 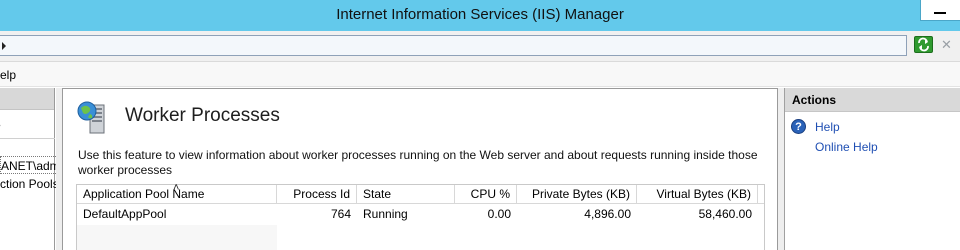 What do you see at coordinates (28, 165) in the screenshot?
I see `tree-item-server: ANET\adm` at bounding box center [28, 165].